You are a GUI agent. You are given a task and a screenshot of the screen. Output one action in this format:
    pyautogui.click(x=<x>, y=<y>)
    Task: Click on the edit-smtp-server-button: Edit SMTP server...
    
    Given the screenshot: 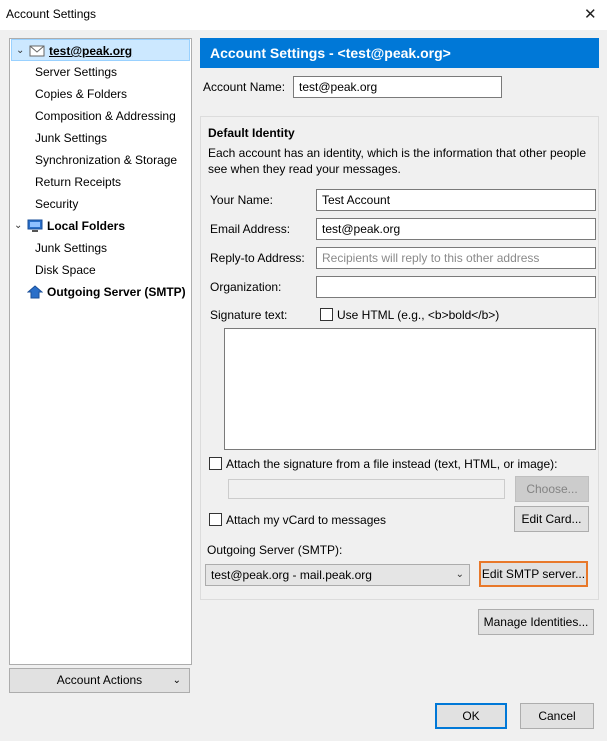 What is the action you would take?
    pyautogui.click(x=533, y=574)
    